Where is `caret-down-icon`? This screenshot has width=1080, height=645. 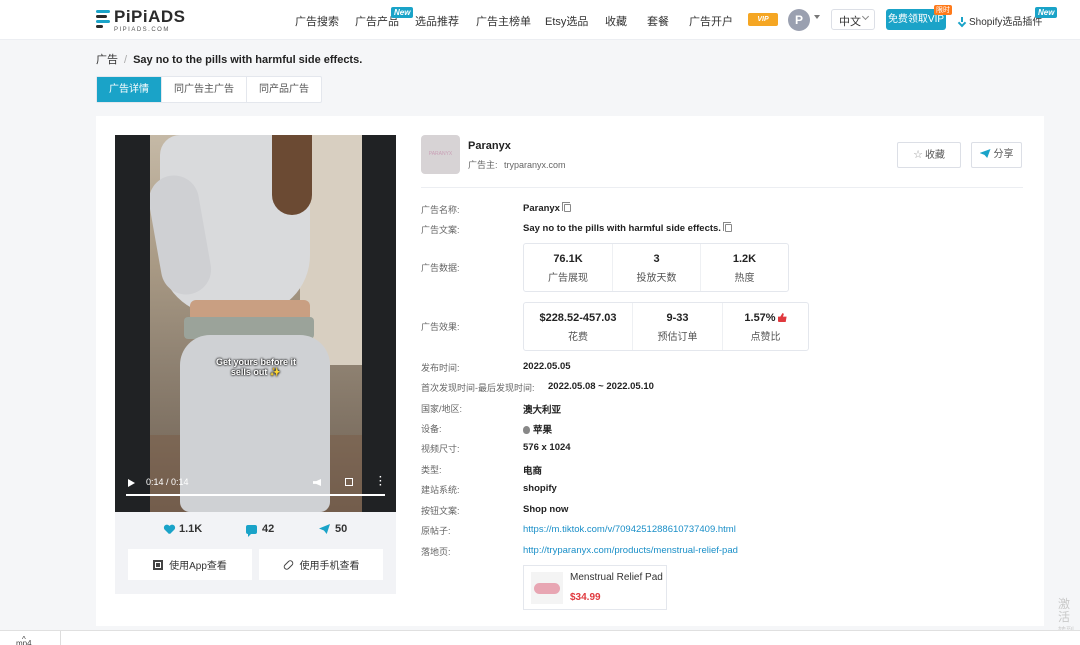 caret-down-icon is located at coordinates (817, 17).